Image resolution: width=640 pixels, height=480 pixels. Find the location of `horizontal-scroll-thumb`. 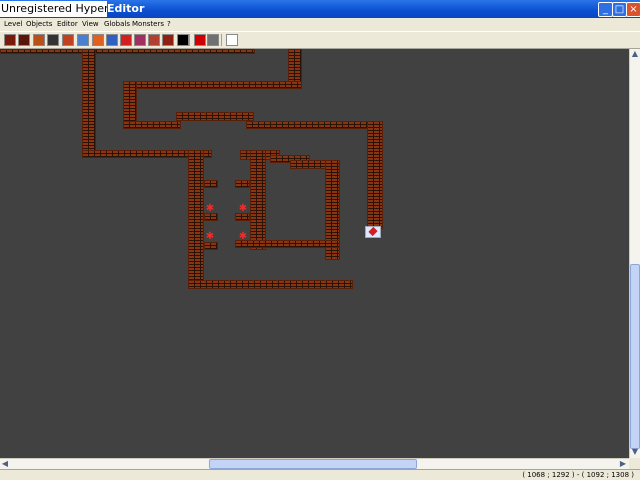

horizontal-scroll-thumb is located at coordinates (313, 464).